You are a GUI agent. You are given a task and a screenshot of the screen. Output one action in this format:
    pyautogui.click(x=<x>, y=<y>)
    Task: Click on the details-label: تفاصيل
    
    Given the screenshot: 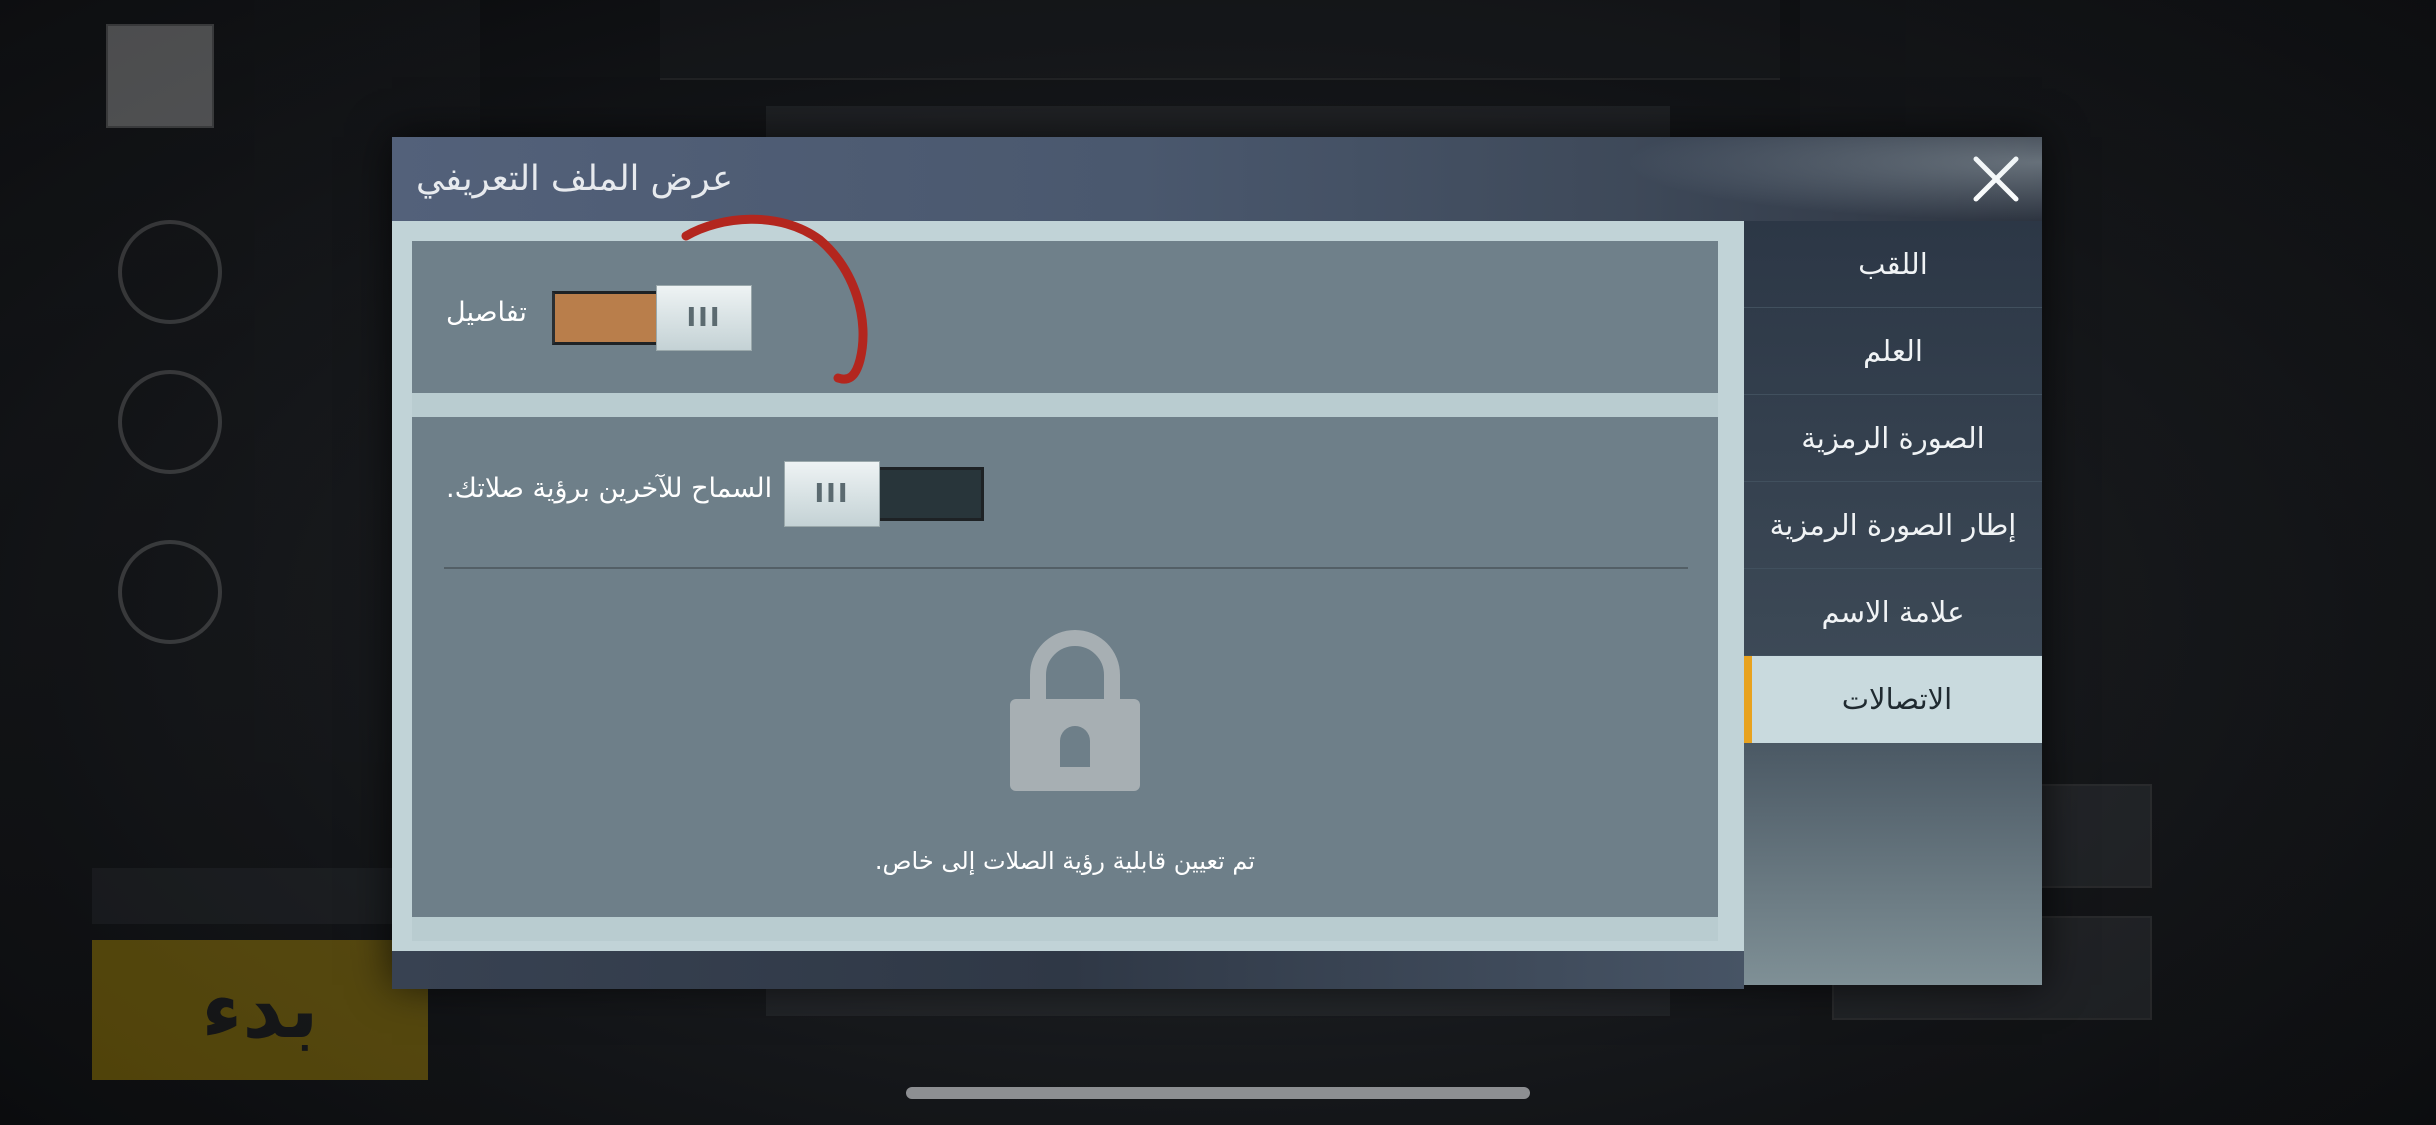 What is the action you would take?
    pyautogui.click(x=486, y=312)
    